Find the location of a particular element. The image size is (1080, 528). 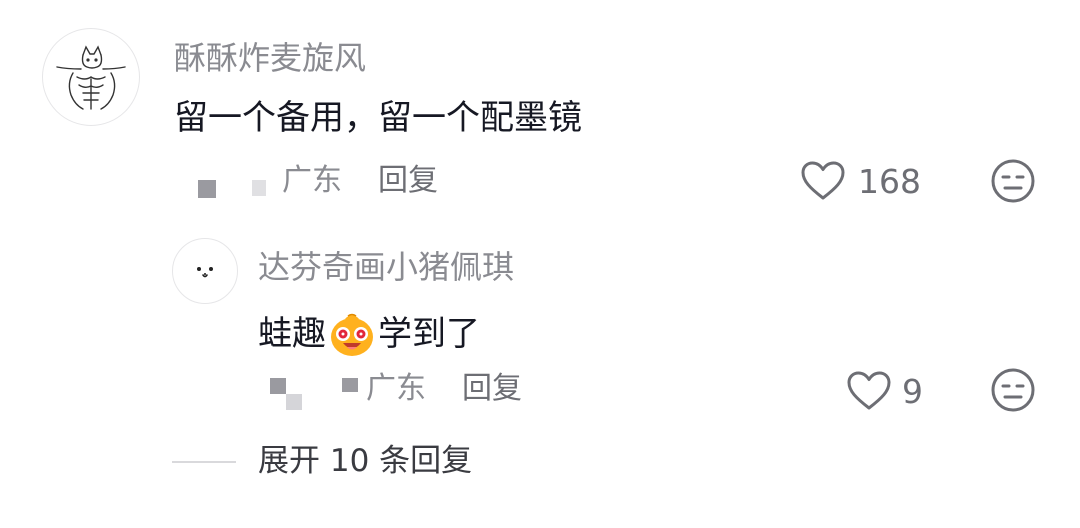

comment-avatar is located at coordinates (91, 77).